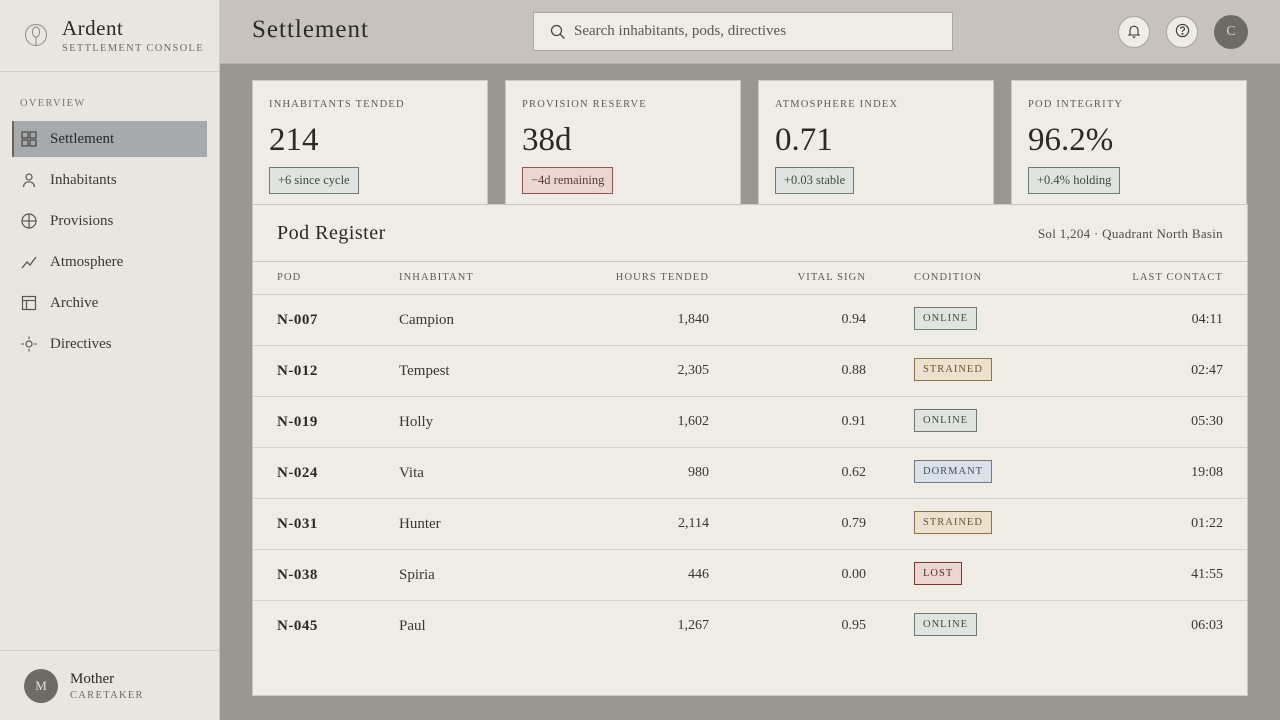 This screenshot has height=720, width=1280. Describe the element at coordinates (370, 142) in the screenshot. I see `stat-card-inhabitants: INHABITANTS TENDED 214 +6 since cycle` at that location.